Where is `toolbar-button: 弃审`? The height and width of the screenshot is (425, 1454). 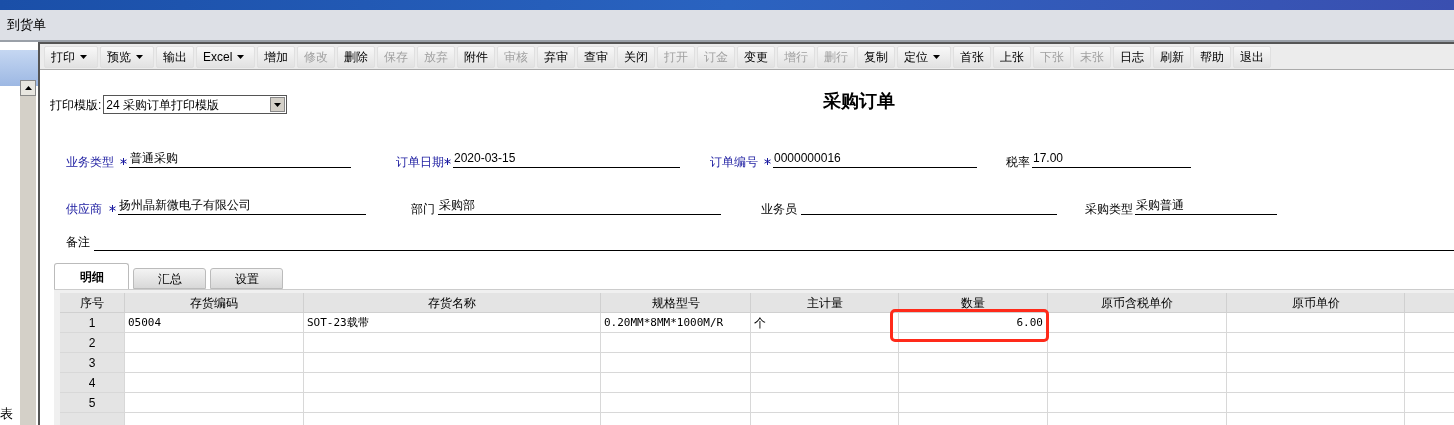 toolbar-button: 弃审 is located at coordinates (556, 56).